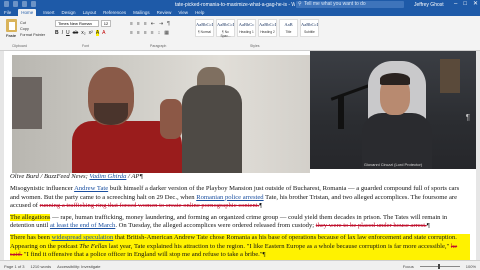 The width and height of the screenshot is (480, 270). I want to click on show-formatting-button: ¶, so click(168, 24).